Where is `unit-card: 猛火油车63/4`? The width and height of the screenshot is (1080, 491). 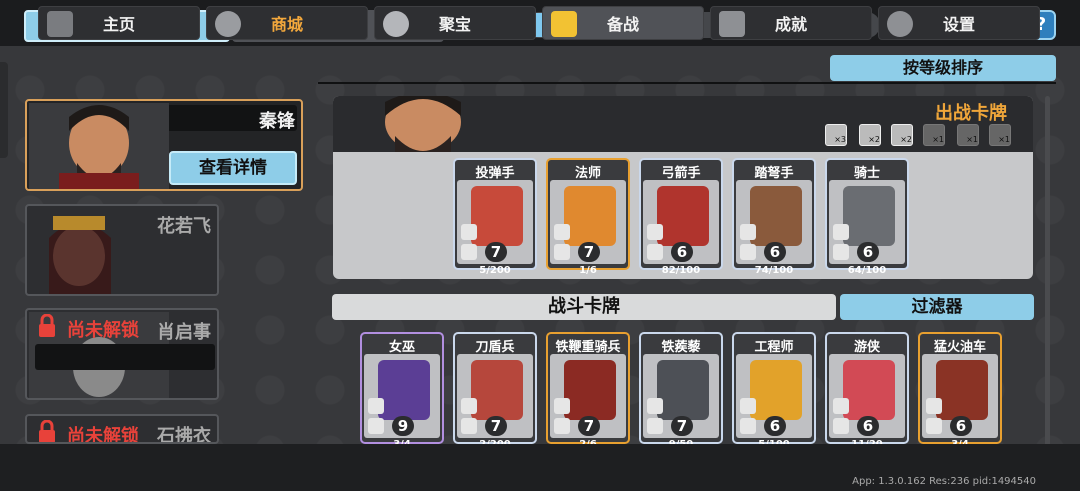
unit-card: 猛火油车63/4 is located at coordinates (960, 391).